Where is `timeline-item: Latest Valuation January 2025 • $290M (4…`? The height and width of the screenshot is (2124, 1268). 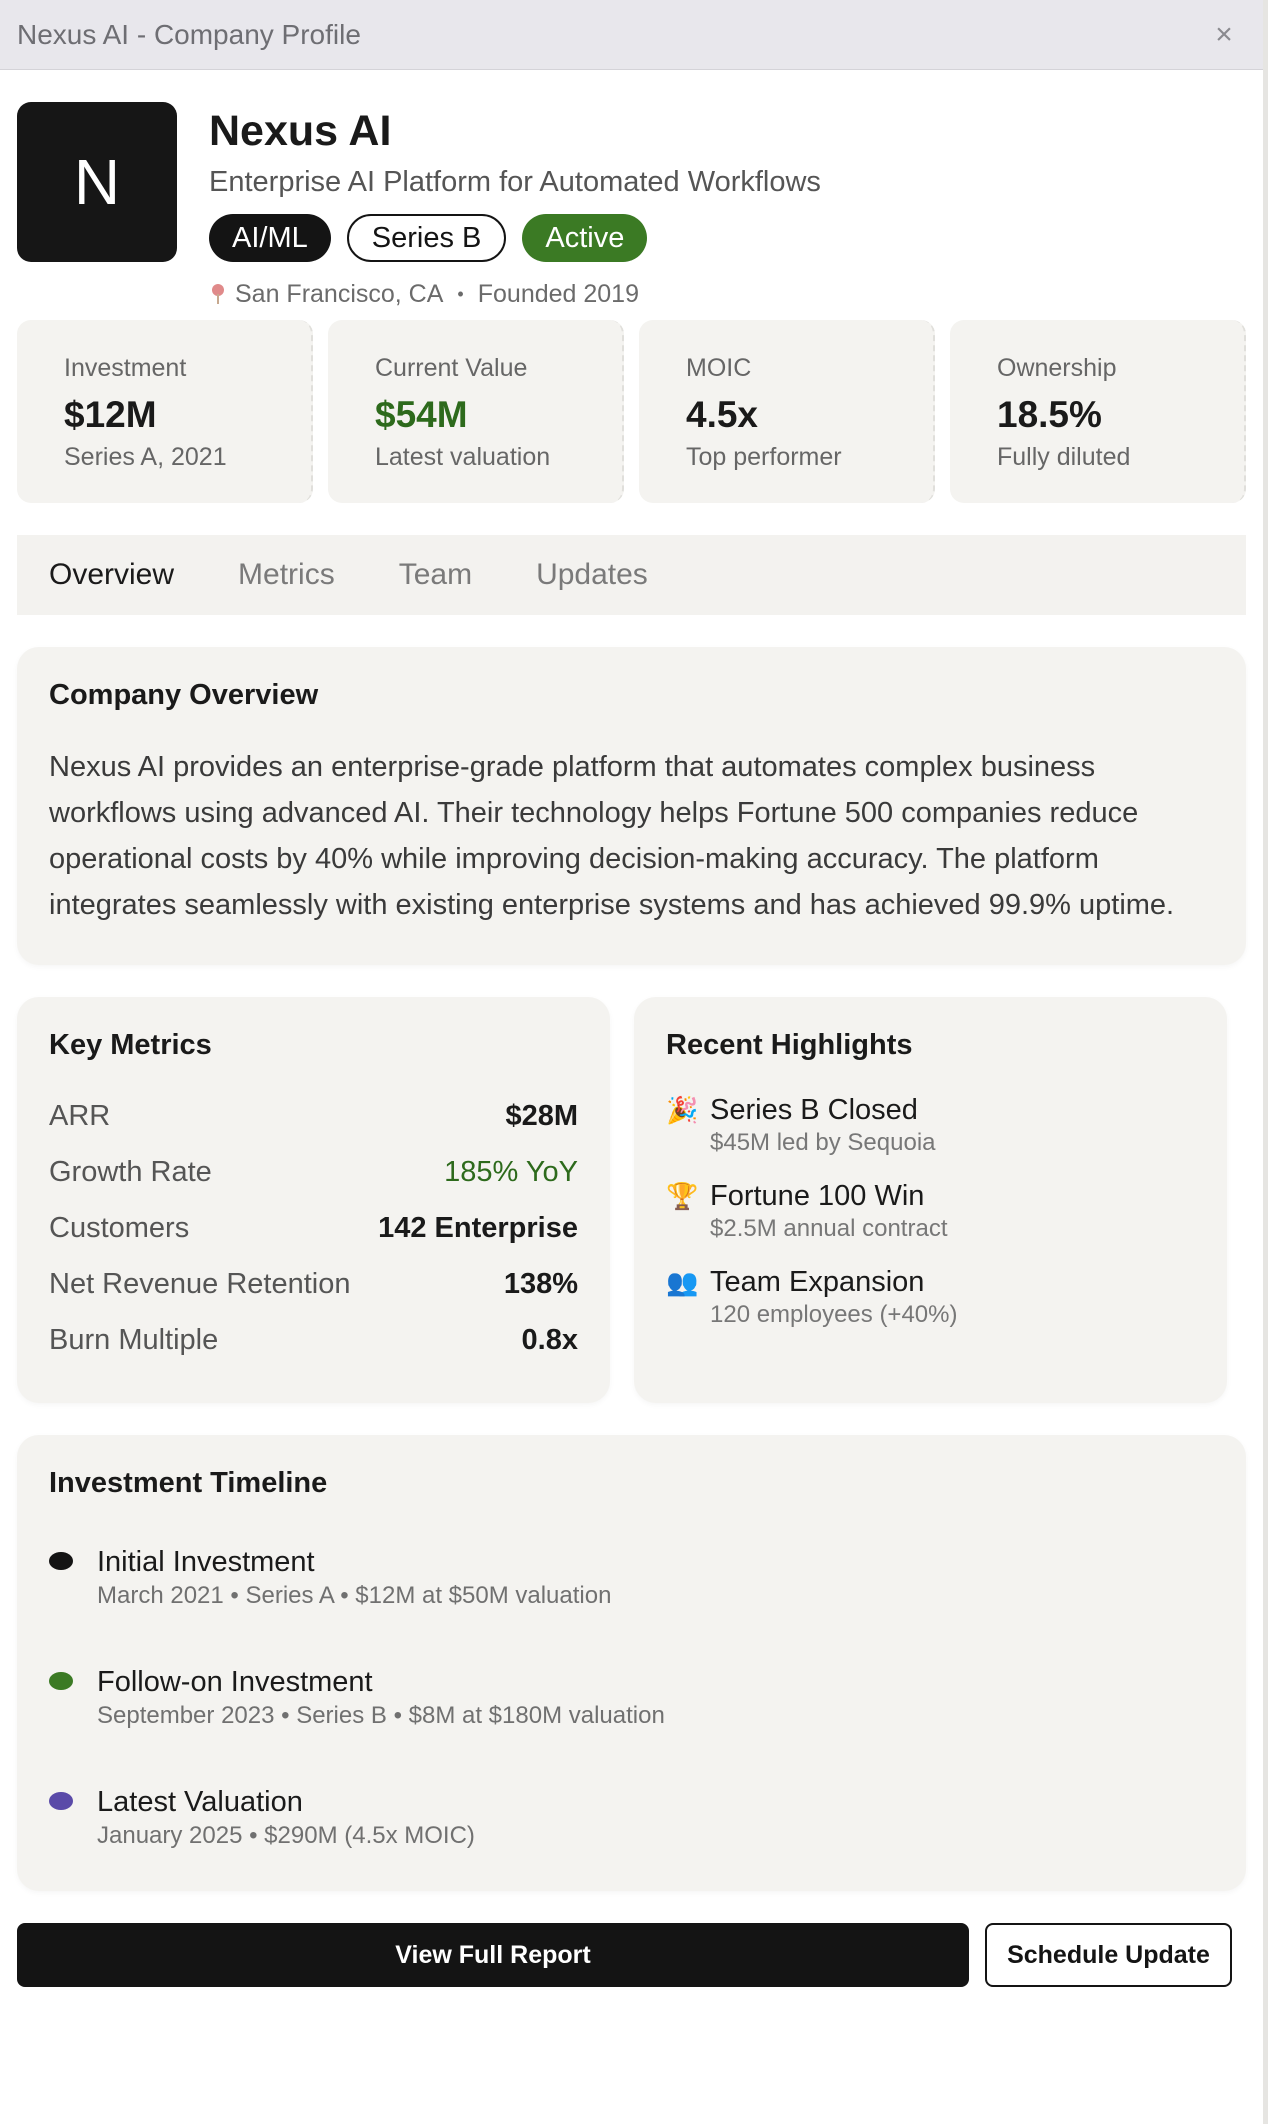
timeline-item: Latest Valuation January 2025 • $290M (4… is located at coordinates (631, 1844).